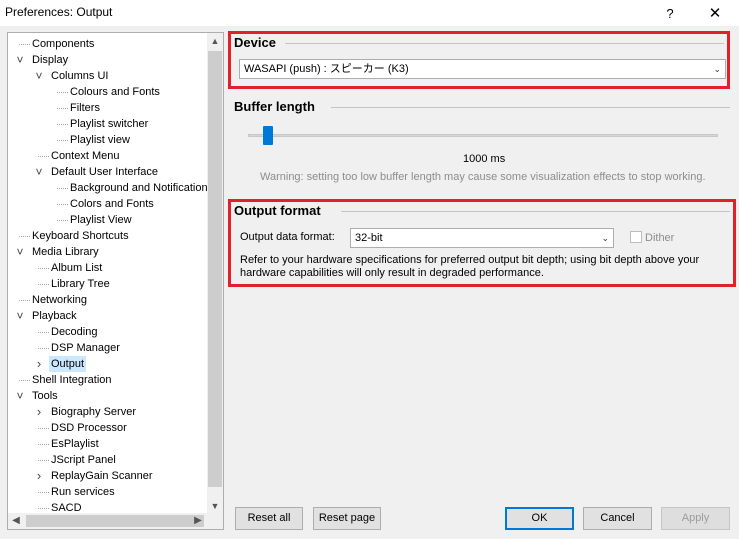 The width and height of the screenshot is (739, 539). What do you see at coordinates (660, 238) in the screenshot?
I see `dither-label: Dither` at bounding box center [660, 238].